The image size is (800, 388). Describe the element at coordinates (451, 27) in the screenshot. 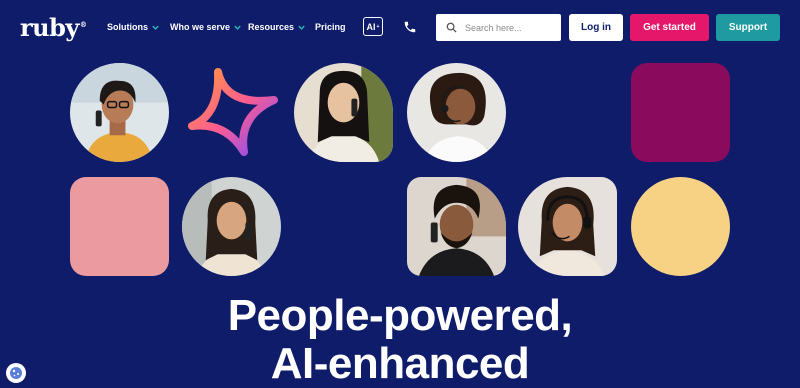

I see `search-icon` at that location.